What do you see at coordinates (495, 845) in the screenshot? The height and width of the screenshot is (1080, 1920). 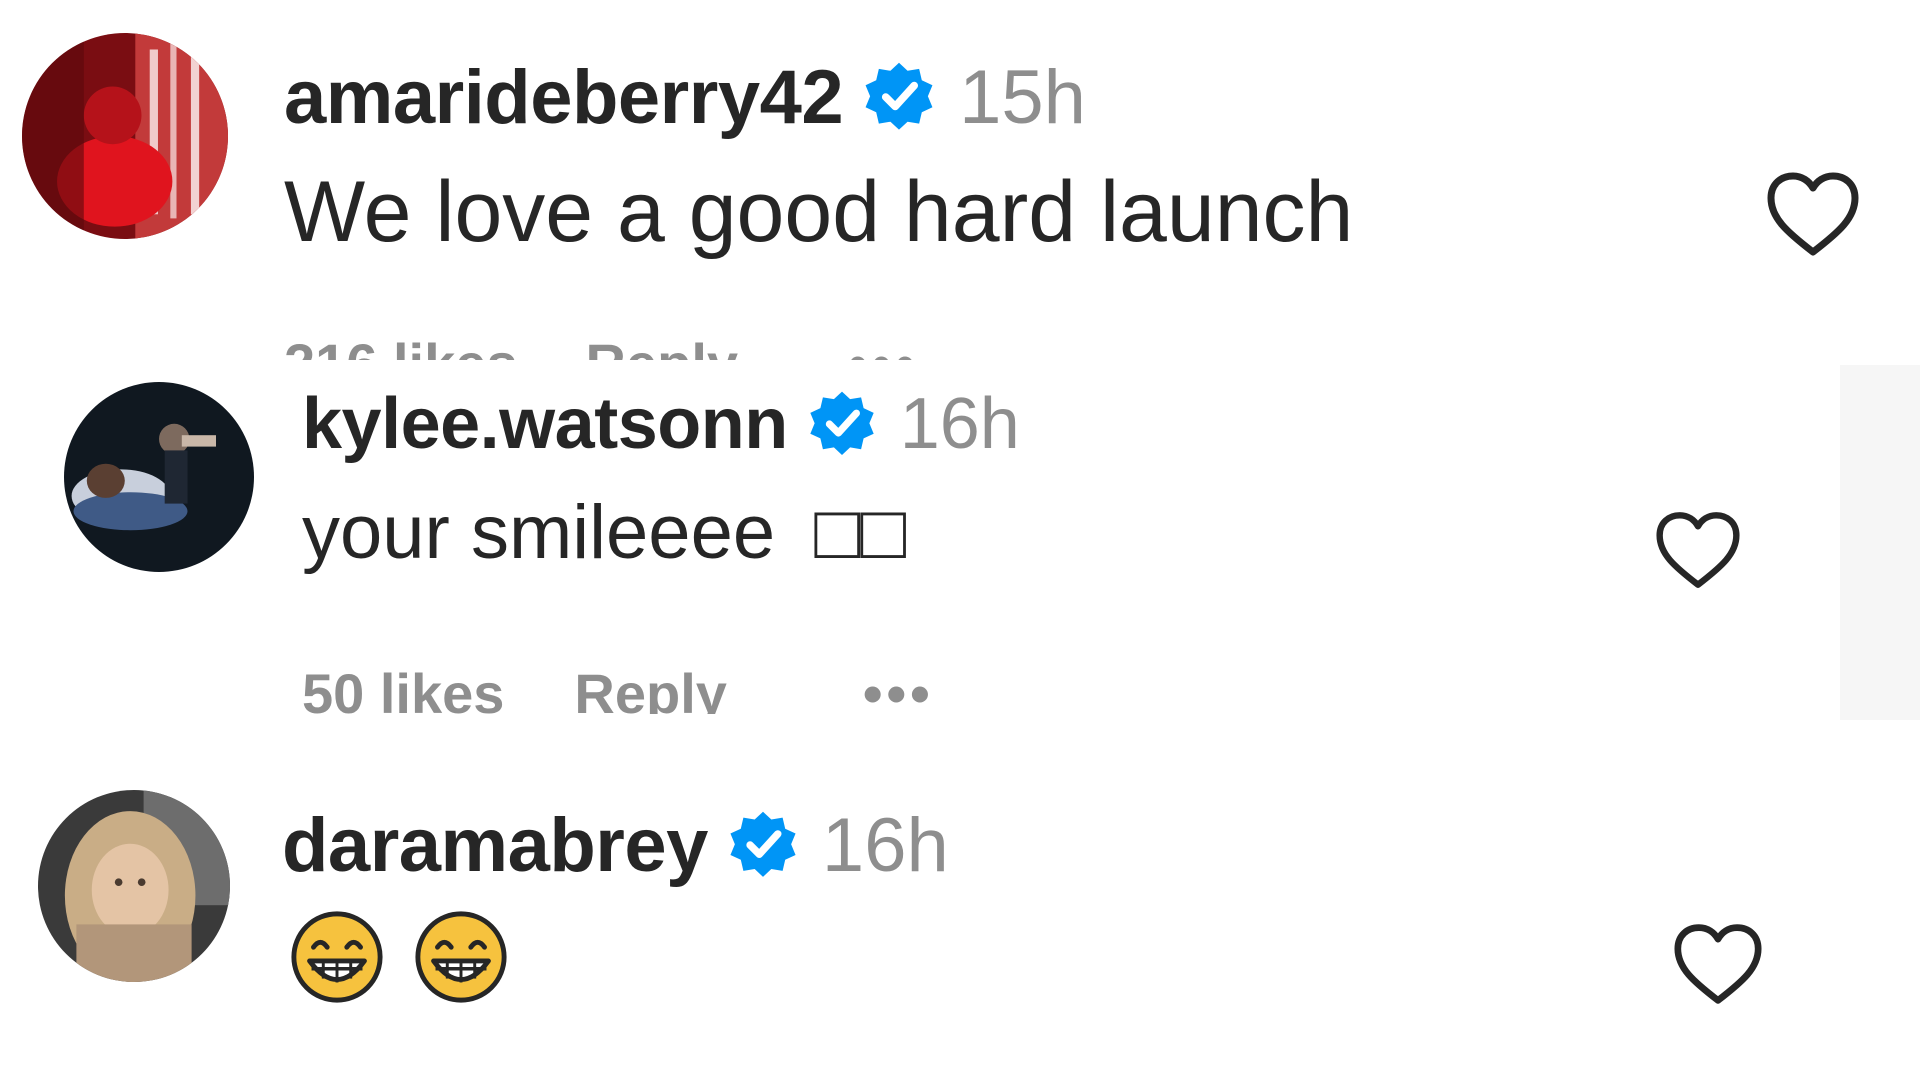 I see `username: daramabrey` at bounding box center [495, 845].